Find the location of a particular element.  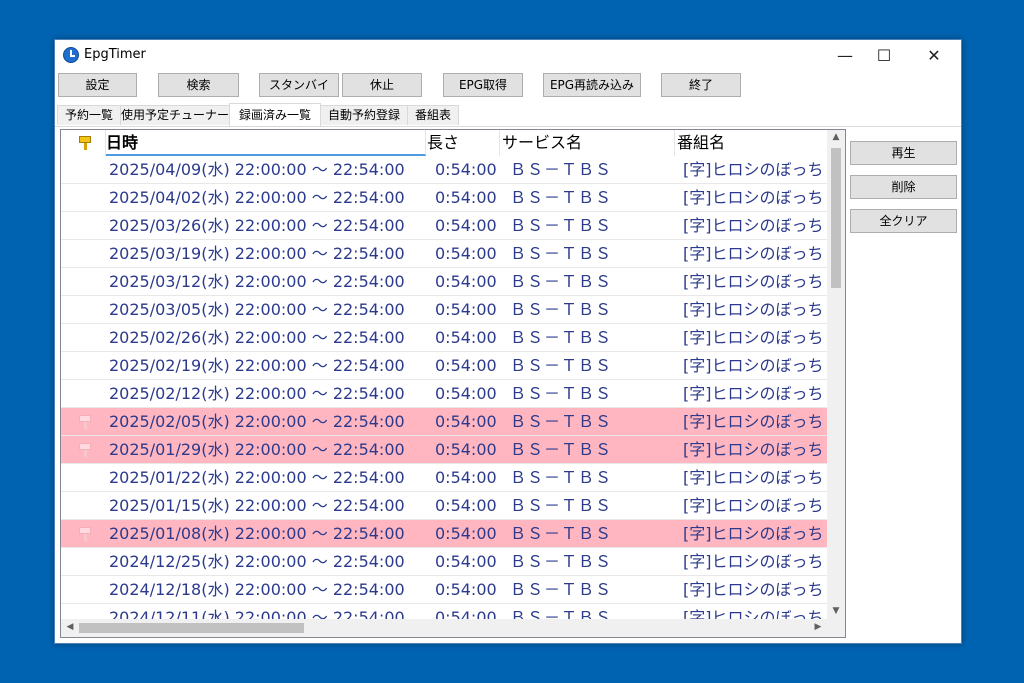

tab-tuners: 使用予定チューナー is located at coordinates (175, 115).